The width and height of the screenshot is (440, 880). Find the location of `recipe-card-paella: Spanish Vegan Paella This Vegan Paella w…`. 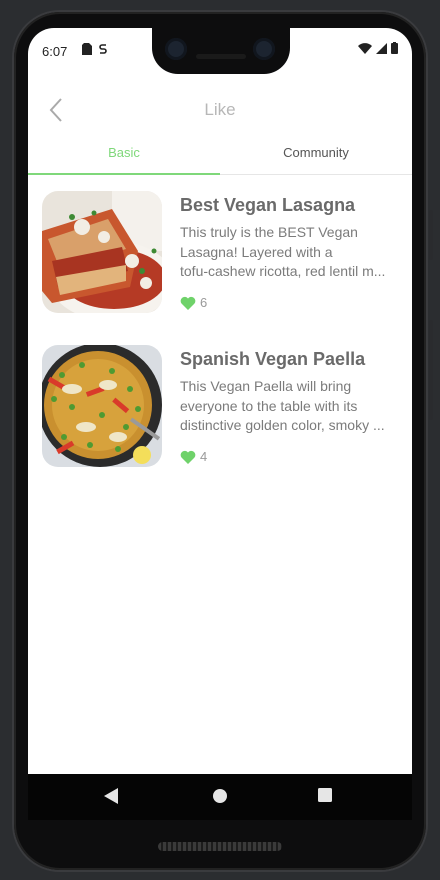

recipe-card-paella: Spanish Vegan Paella This Vegan Paella w… is located at coordinates (222, 407).